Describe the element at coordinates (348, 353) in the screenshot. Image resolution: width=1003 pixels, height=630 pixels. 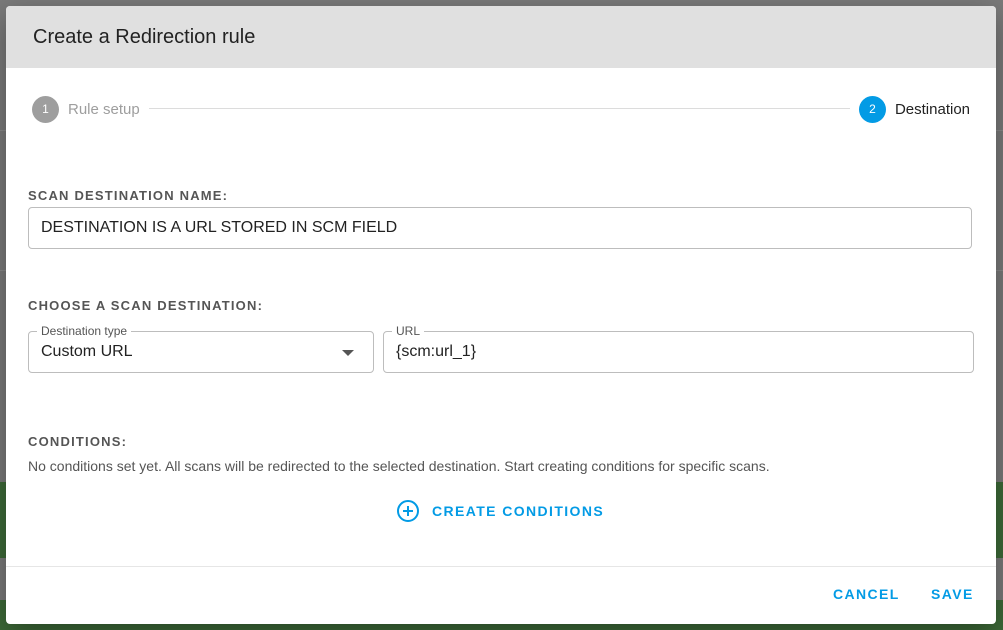
I see `caret-down-icon` at that location.